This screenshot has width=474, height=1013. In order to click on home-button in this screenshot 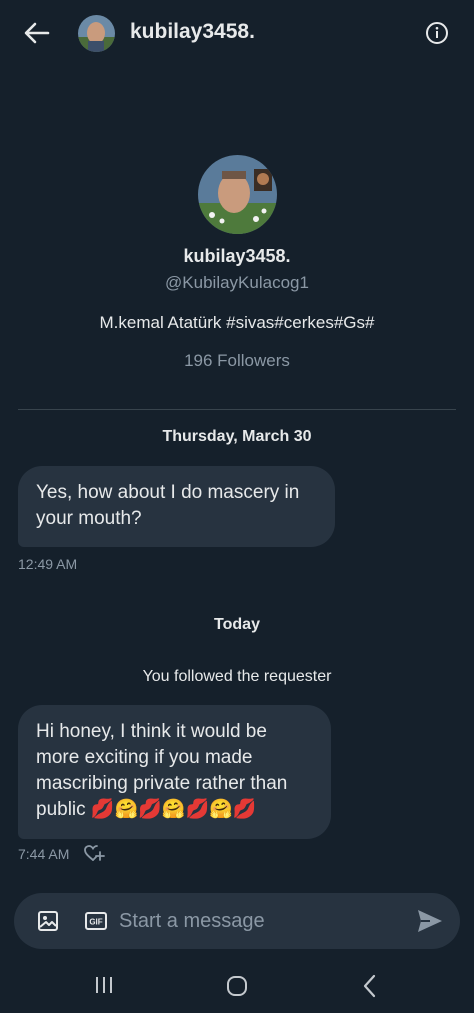, I will do `click(237, 986)`.